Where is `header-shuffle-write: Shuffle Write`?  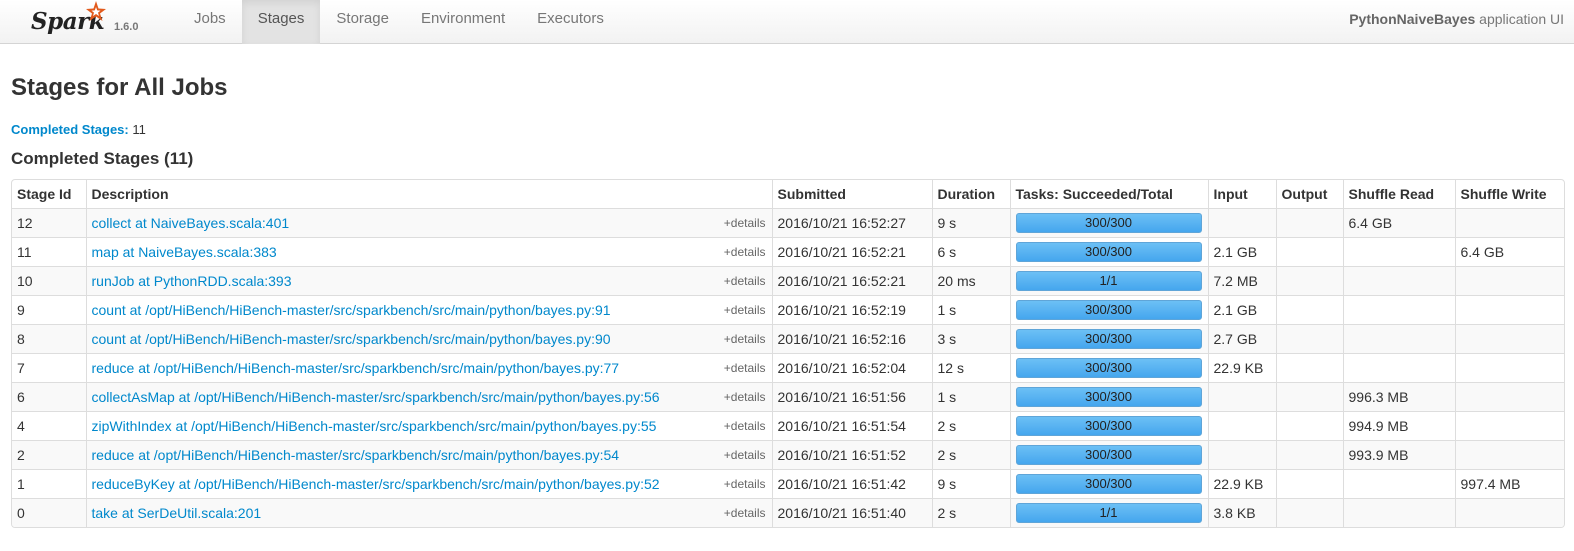 header-shuffle-write: Shuffle Write is located at coordinates (1509, 194).